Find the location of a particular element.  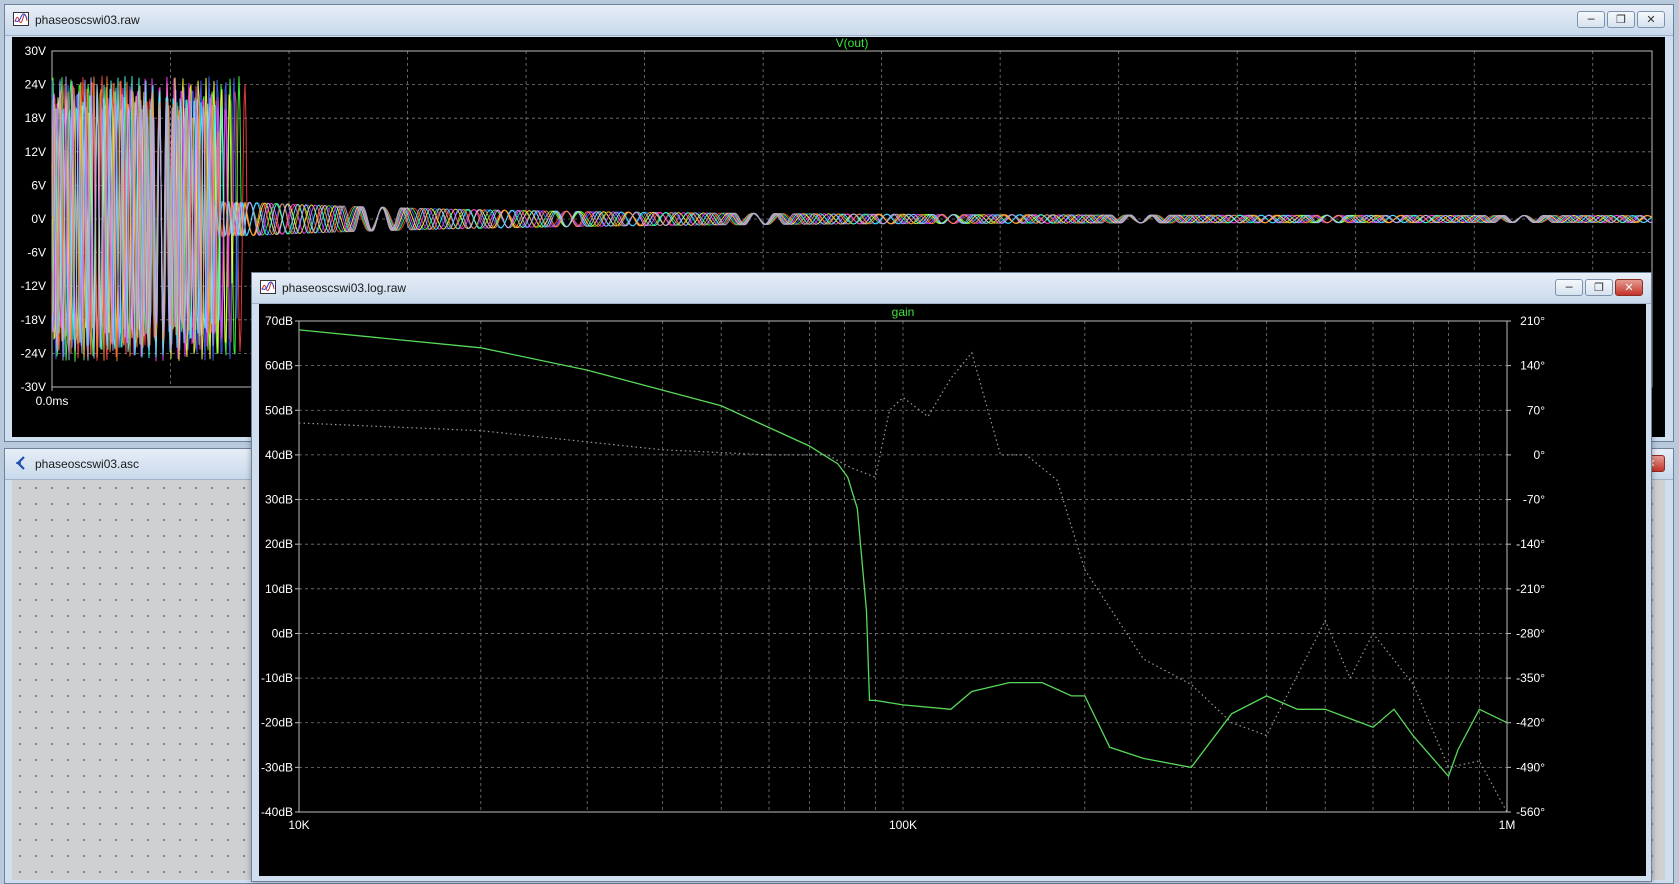

gain-axis-label: 50dB is located at coordinates (279, 410).